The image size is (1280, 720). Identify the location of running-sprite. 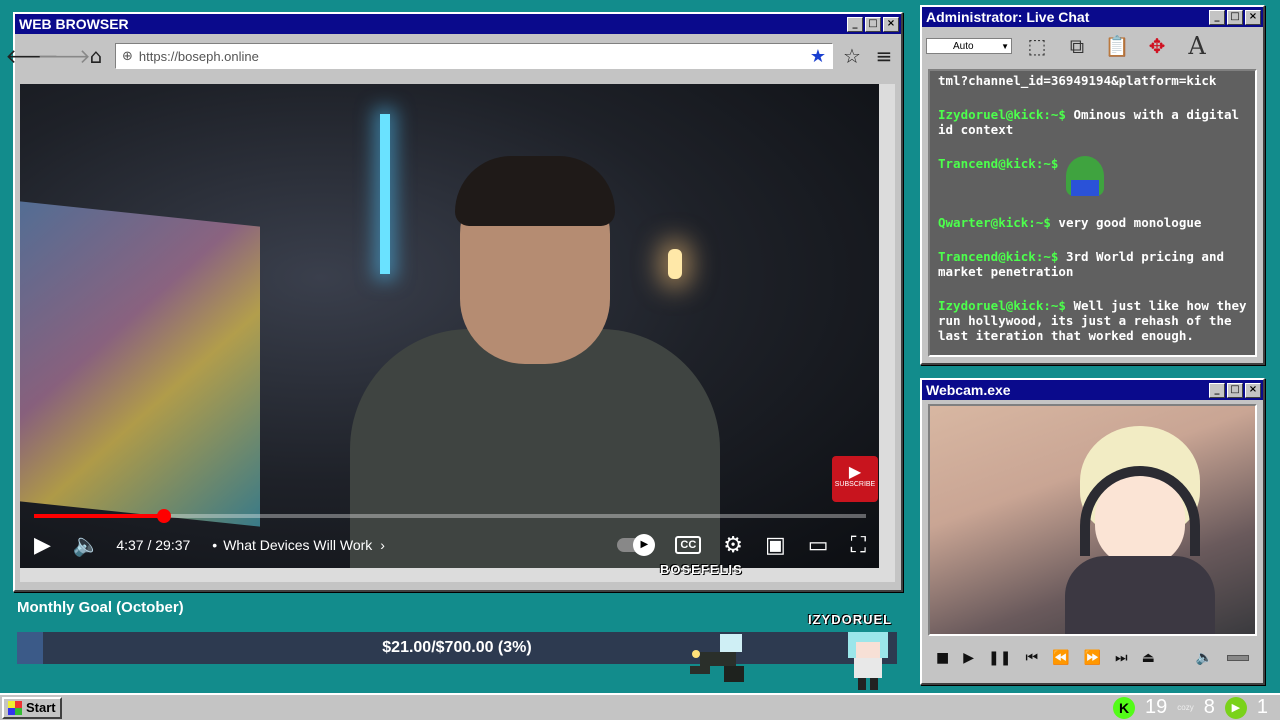
(717, 658).